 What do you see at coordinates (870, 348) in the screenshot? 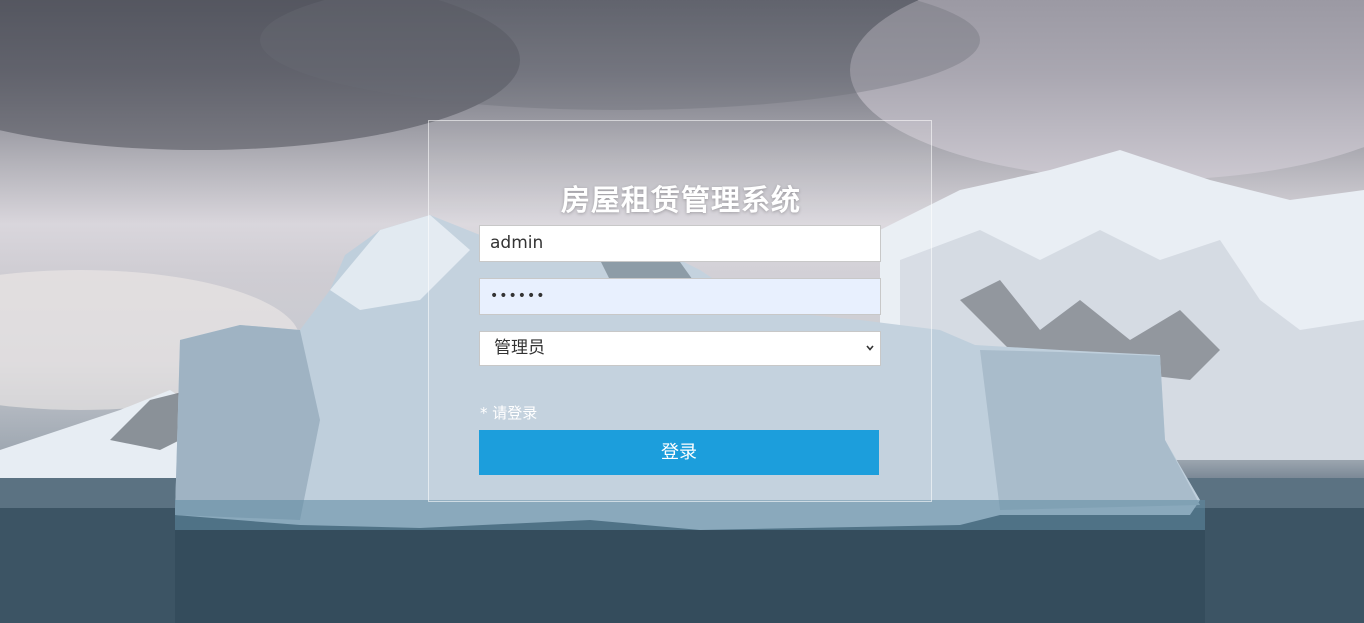
I see `chevron-down-icon` at bounding box center [870, 348].